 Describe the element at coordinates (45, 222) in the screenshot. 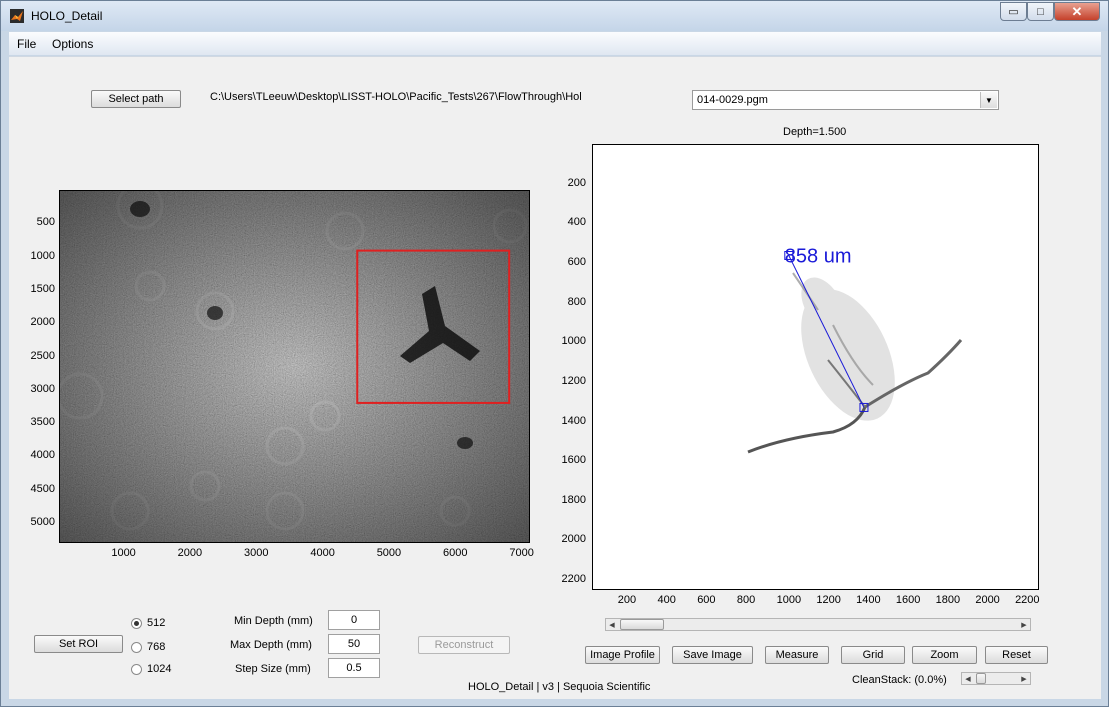

I see `left-y-tick-label: 500` at that location.